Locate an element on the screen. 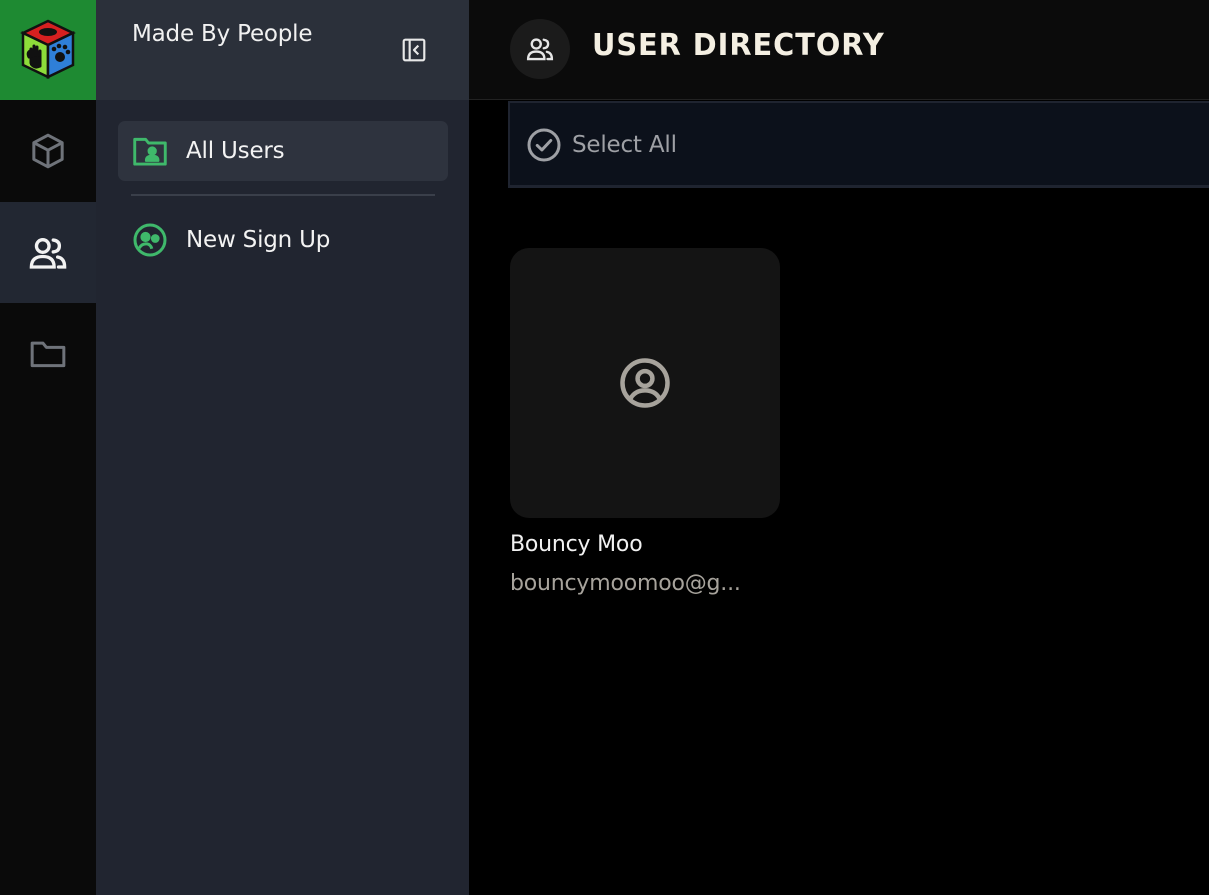 Image resolution: width=1209 pixels, height=895 pixels. page-icon is located at coordinates (540, 49).